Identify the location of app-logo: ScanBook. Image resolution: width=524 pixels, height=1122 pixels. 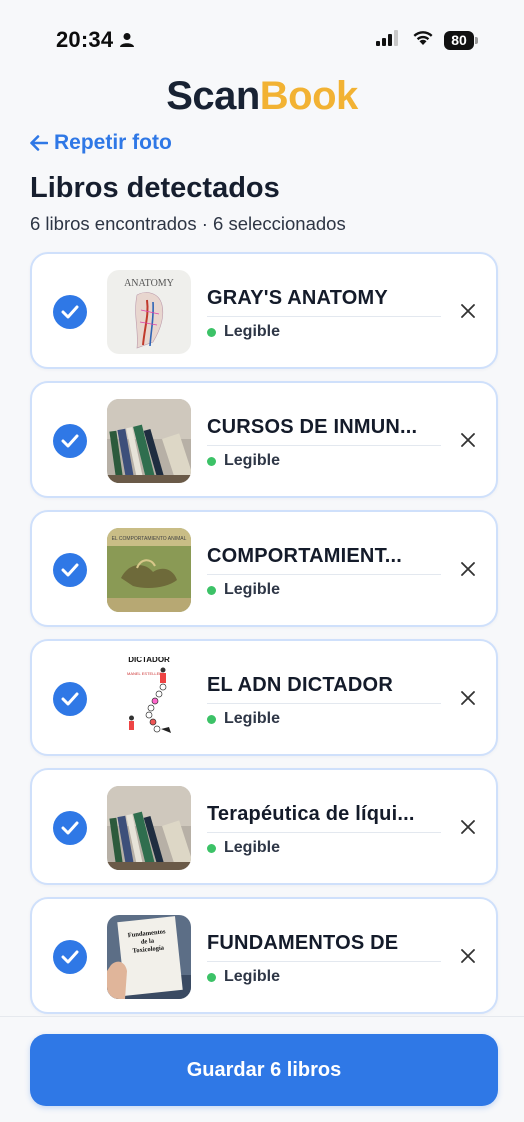
(262, 96).